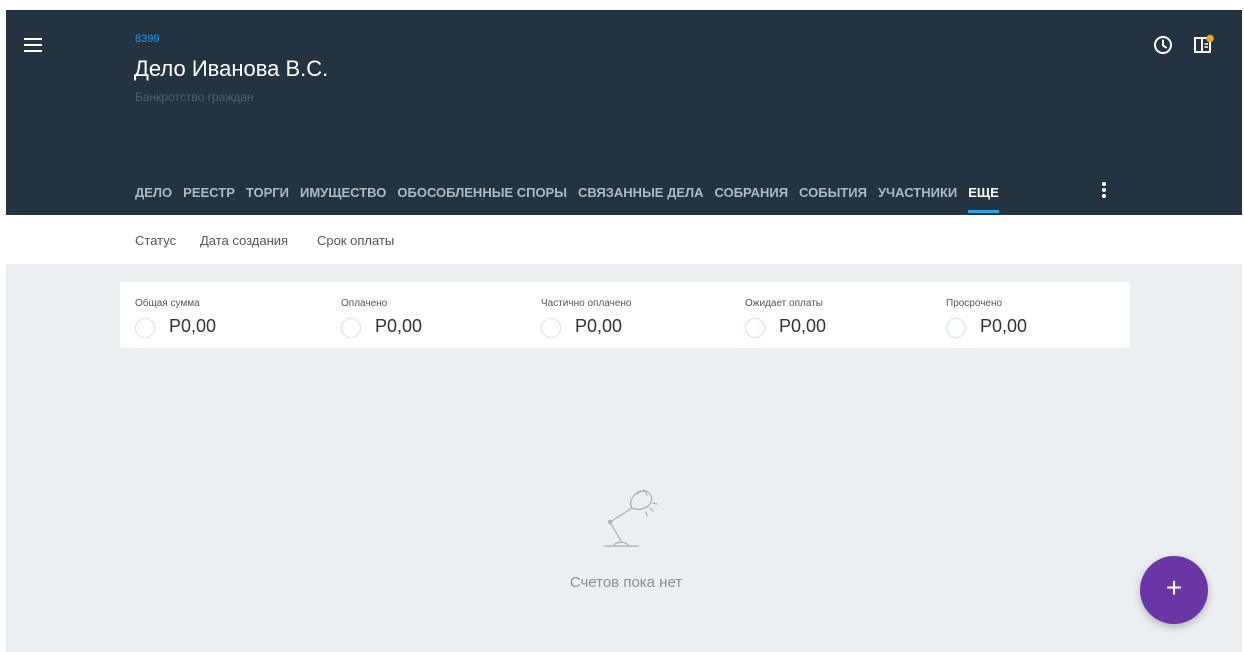 The width and height of the screenshot is (1244, 652). What do you see at coordinates (752, 197) in the screenshot?
I see `tab-sobraniya: СОБРАНИЯ` at bounding box center [752, 197].